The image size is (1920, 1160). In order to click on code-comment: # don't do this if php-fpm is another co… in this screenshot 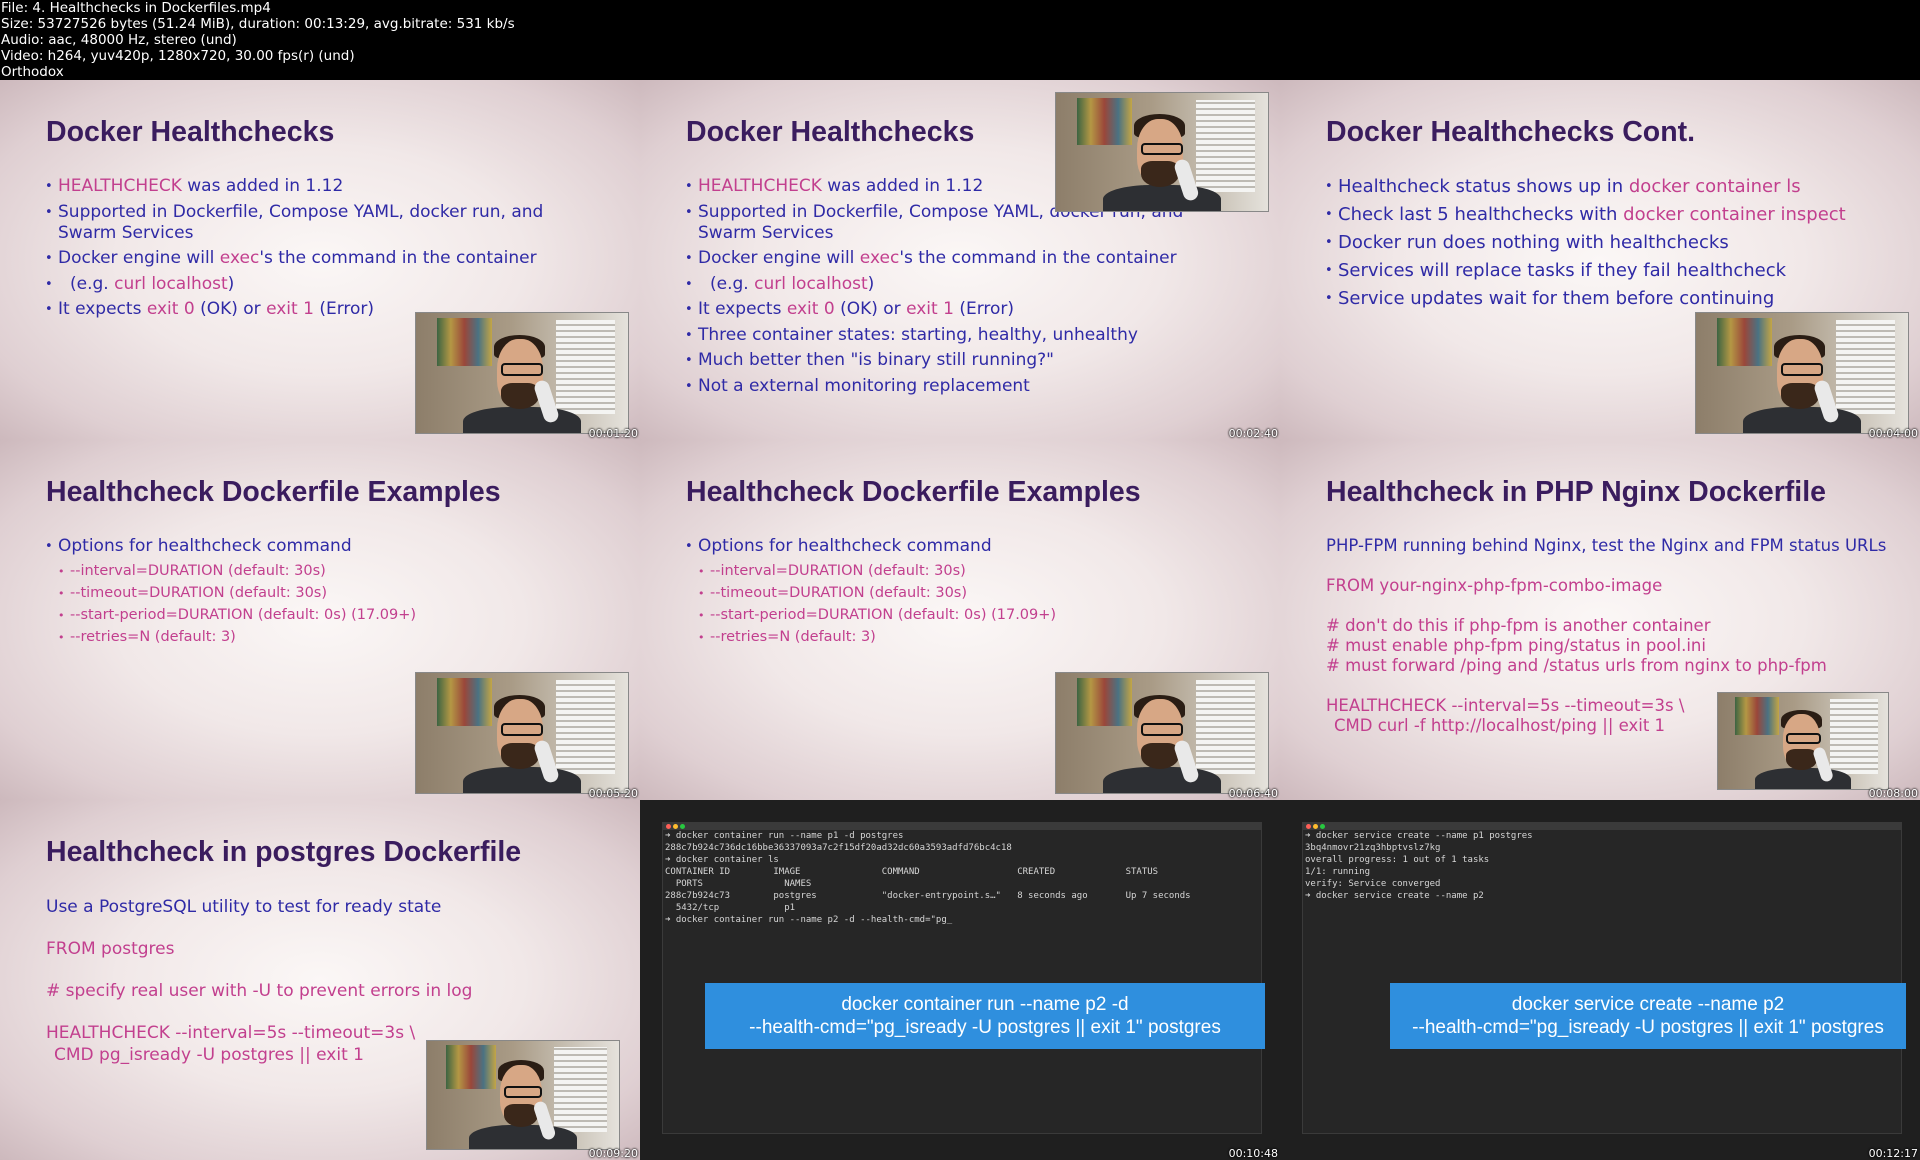, I will do `click(1518, 625)`.